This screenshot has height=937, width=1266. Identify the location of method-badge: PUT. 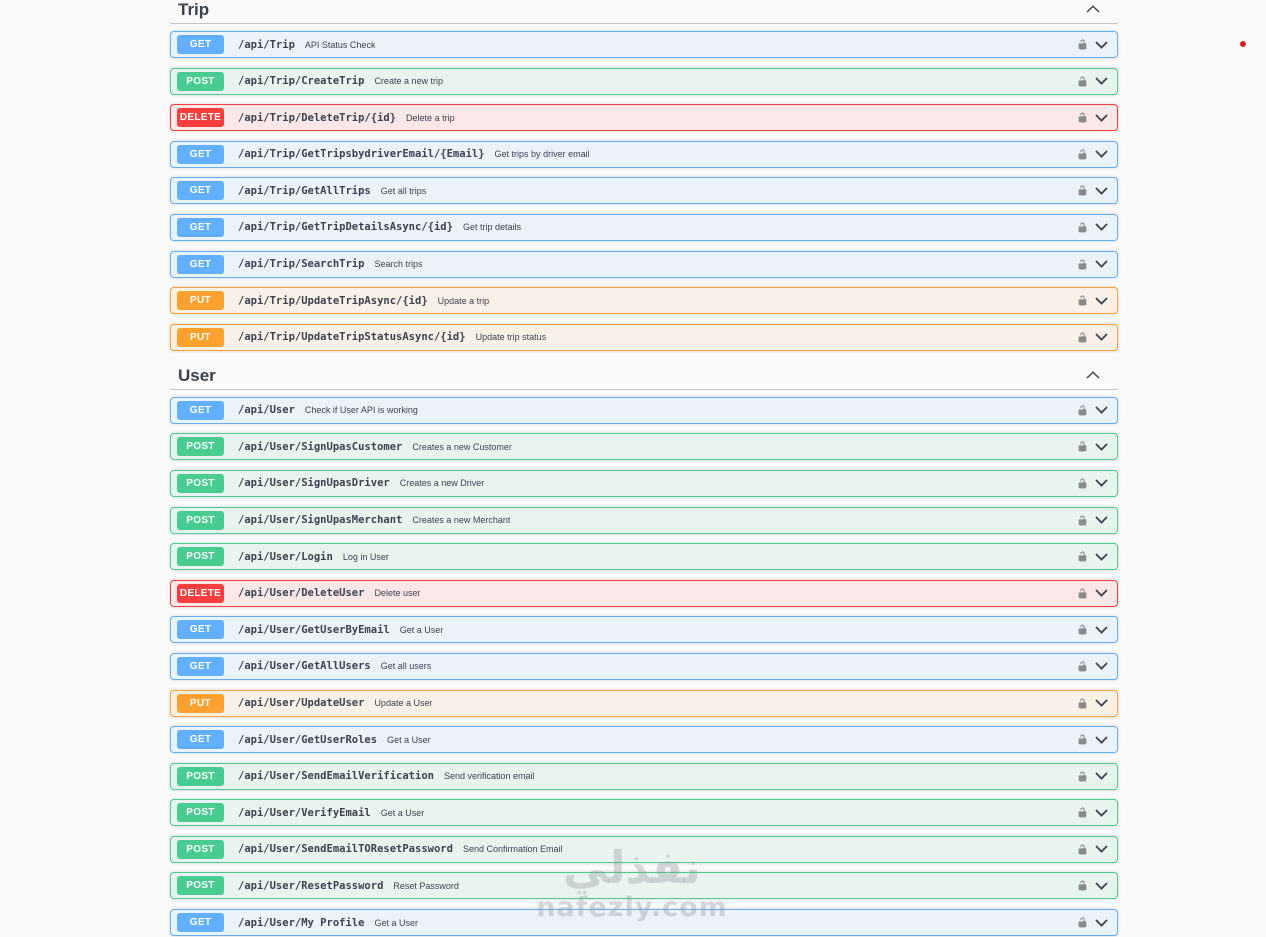
(200, 301).